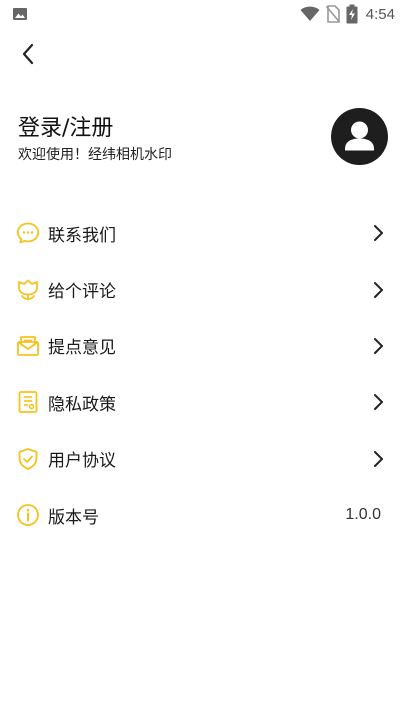 Image resolution: width=405 pixels, height=720 pixels. What do you see at coordinates (380, 14) in the screenshot?
I see `status-time: 4:54` at bounding box center [380, 14].